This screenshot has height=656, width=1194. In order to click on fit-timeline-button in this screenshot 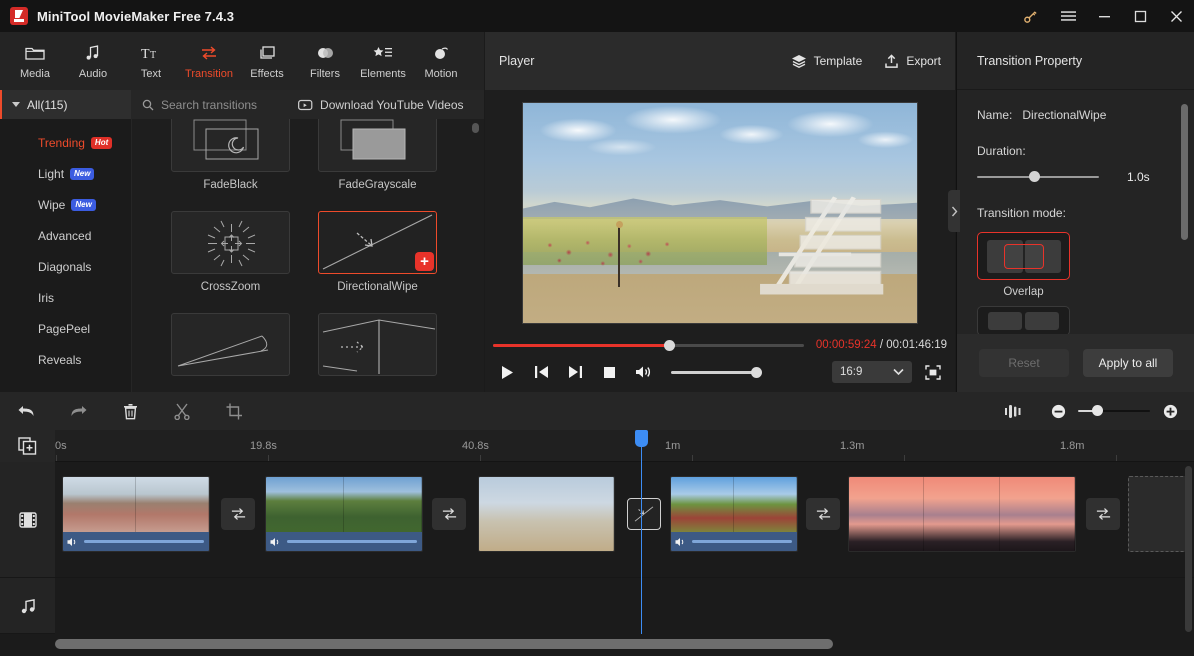, I will do `click(1012, 411)`.